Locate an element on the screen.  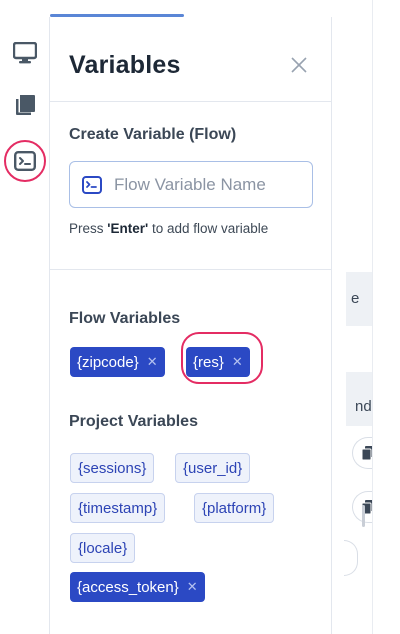
monitor-icon is located at coordinates (25, 53).